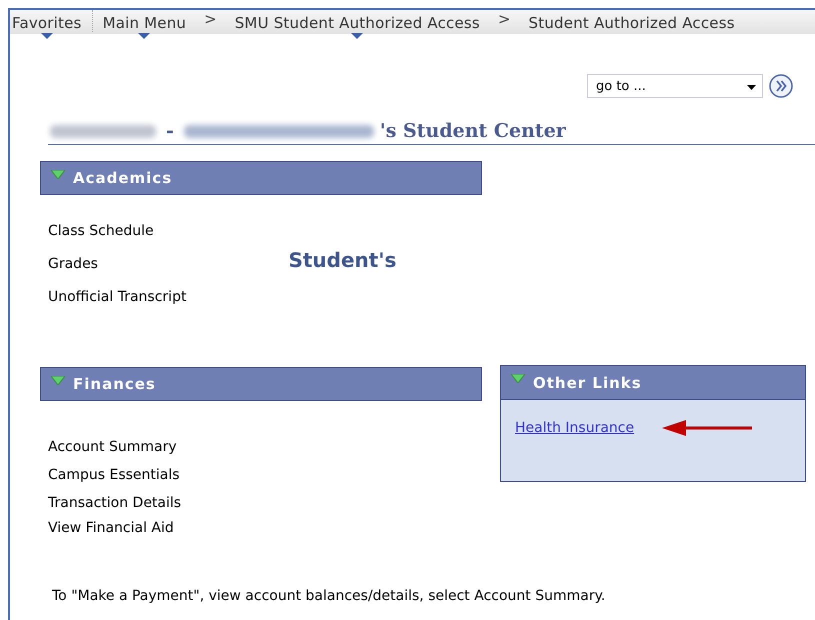  What do you see at coordinates (265, 475) in the screenshot?
I see `menu-link: Campus Essentials` at bounding box center [265, 475].